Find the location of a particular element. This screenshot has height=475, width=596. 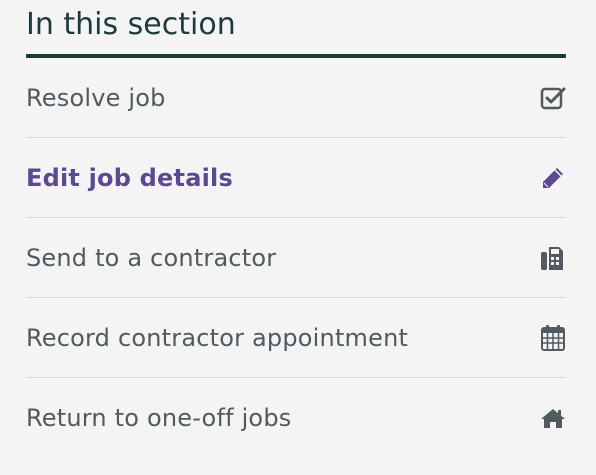

checkbox-icon is located at coordinates (553, 98).